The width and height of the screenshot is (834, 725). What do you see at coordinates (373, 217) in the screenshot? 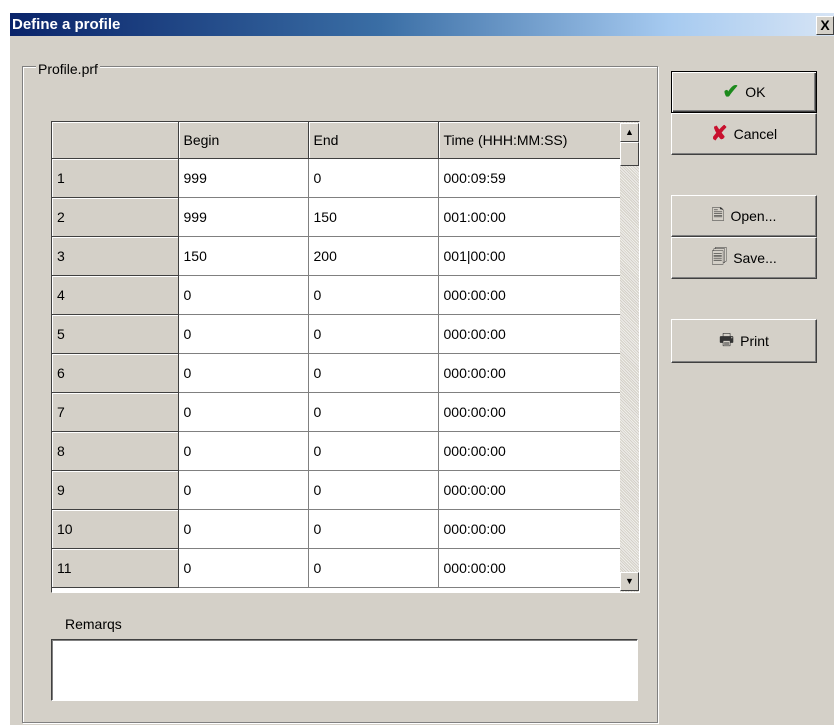
I see `end-cell: 150` at bounding box center [373, 217].